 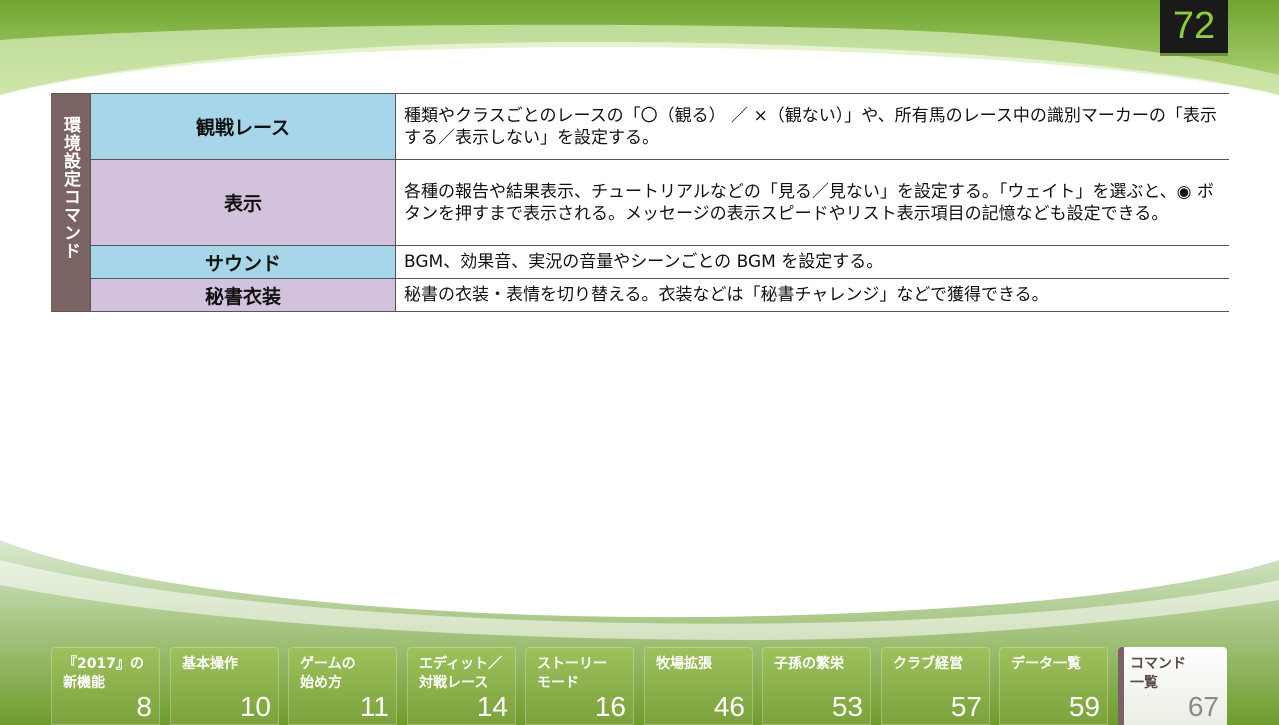 I want to click on row-name: 表示, so click(x=243, y=202).